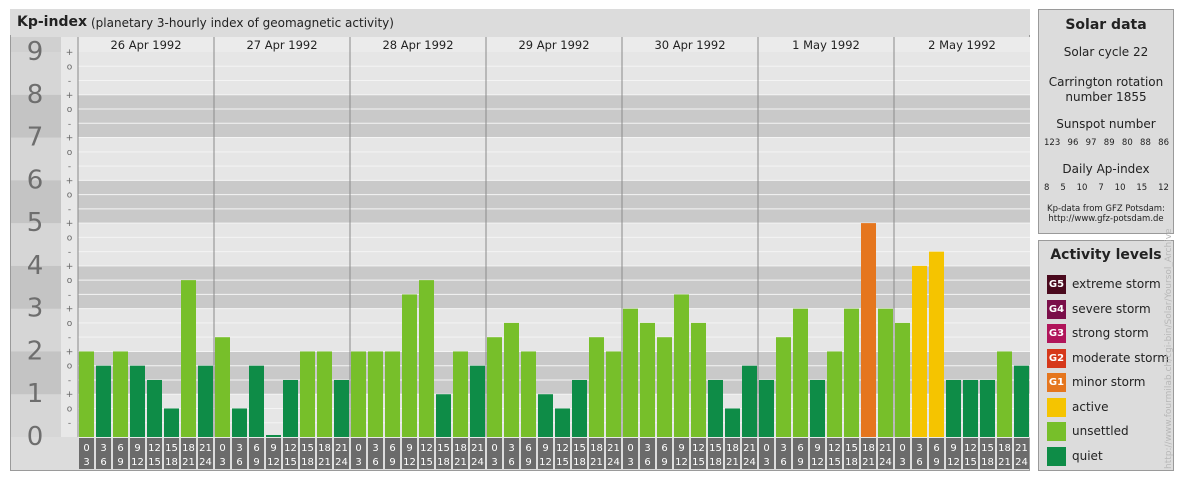 The image size is (1184, 480). I want to click on y-tick-label: 2, so click(35, 351).